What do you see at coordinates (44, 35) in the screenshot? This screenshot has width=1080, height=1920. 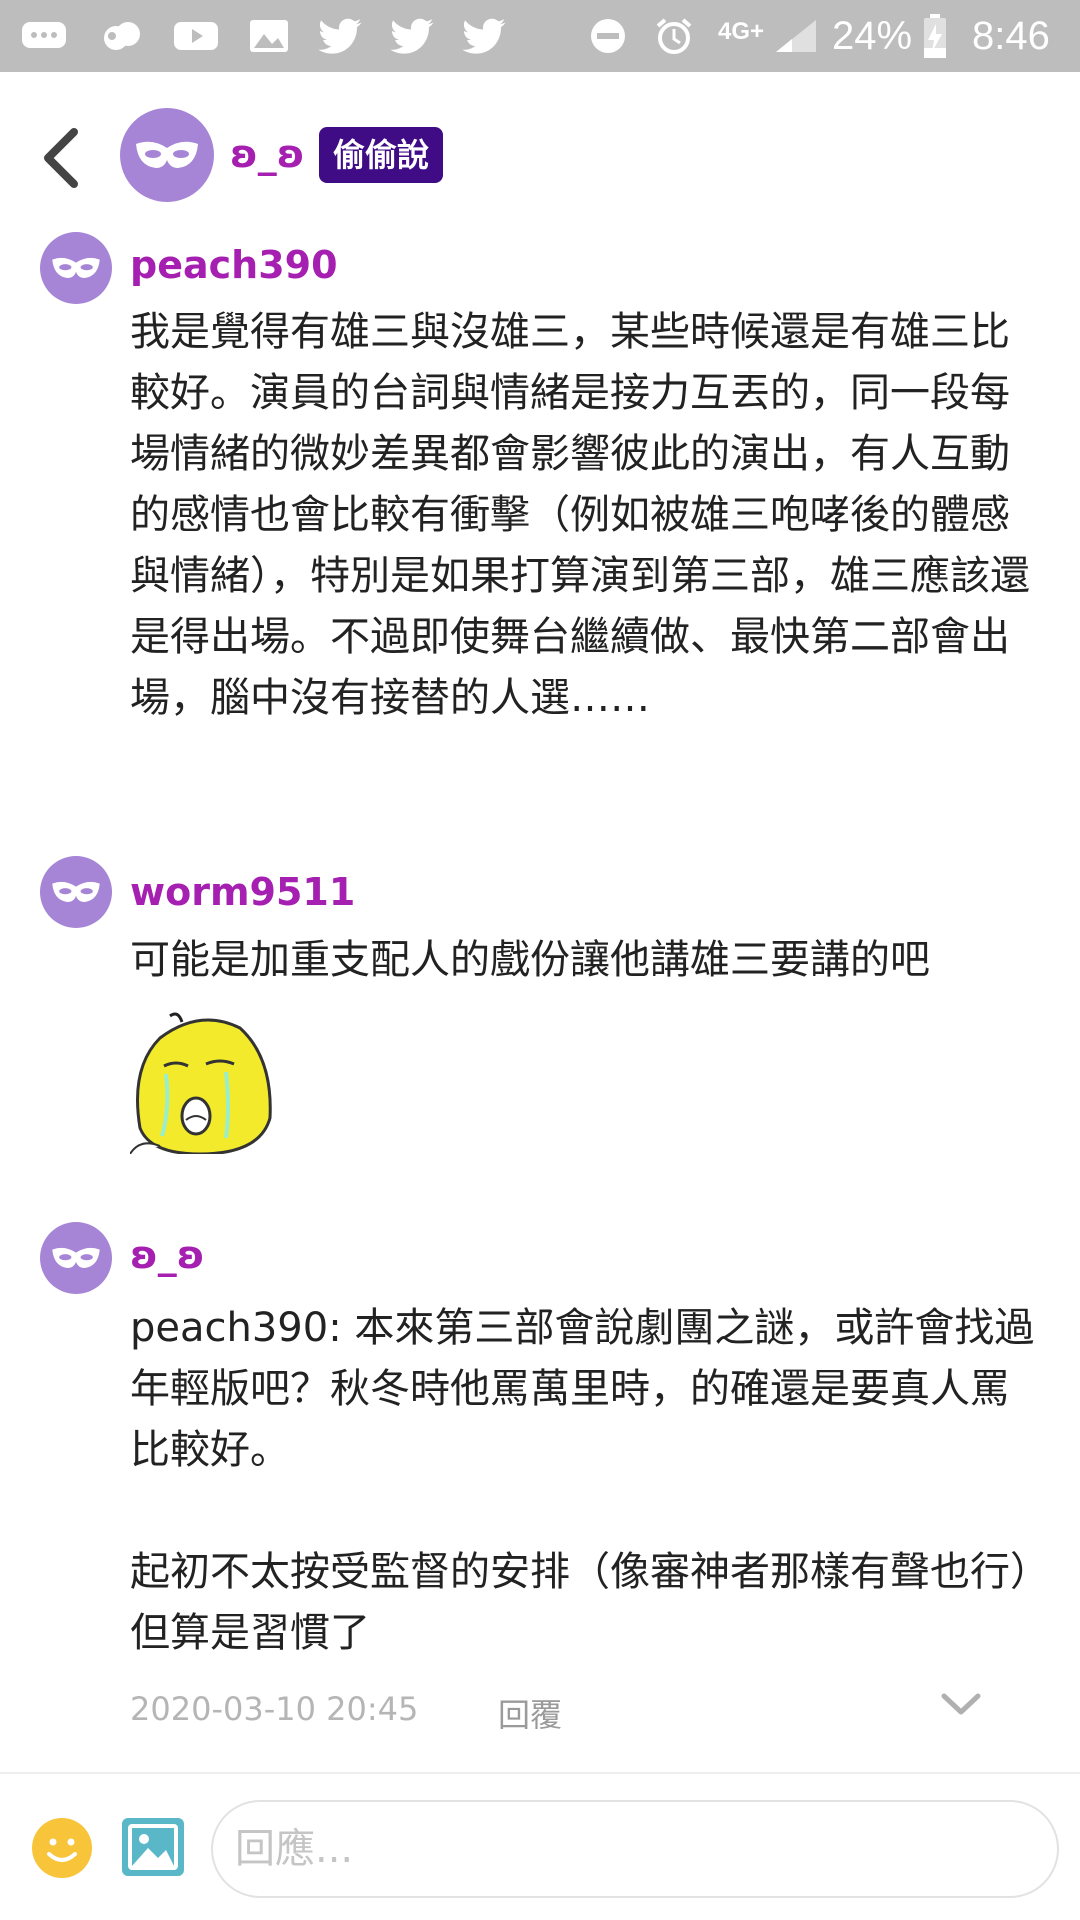 I see `chat-icon` at bounding box center [44, 35].